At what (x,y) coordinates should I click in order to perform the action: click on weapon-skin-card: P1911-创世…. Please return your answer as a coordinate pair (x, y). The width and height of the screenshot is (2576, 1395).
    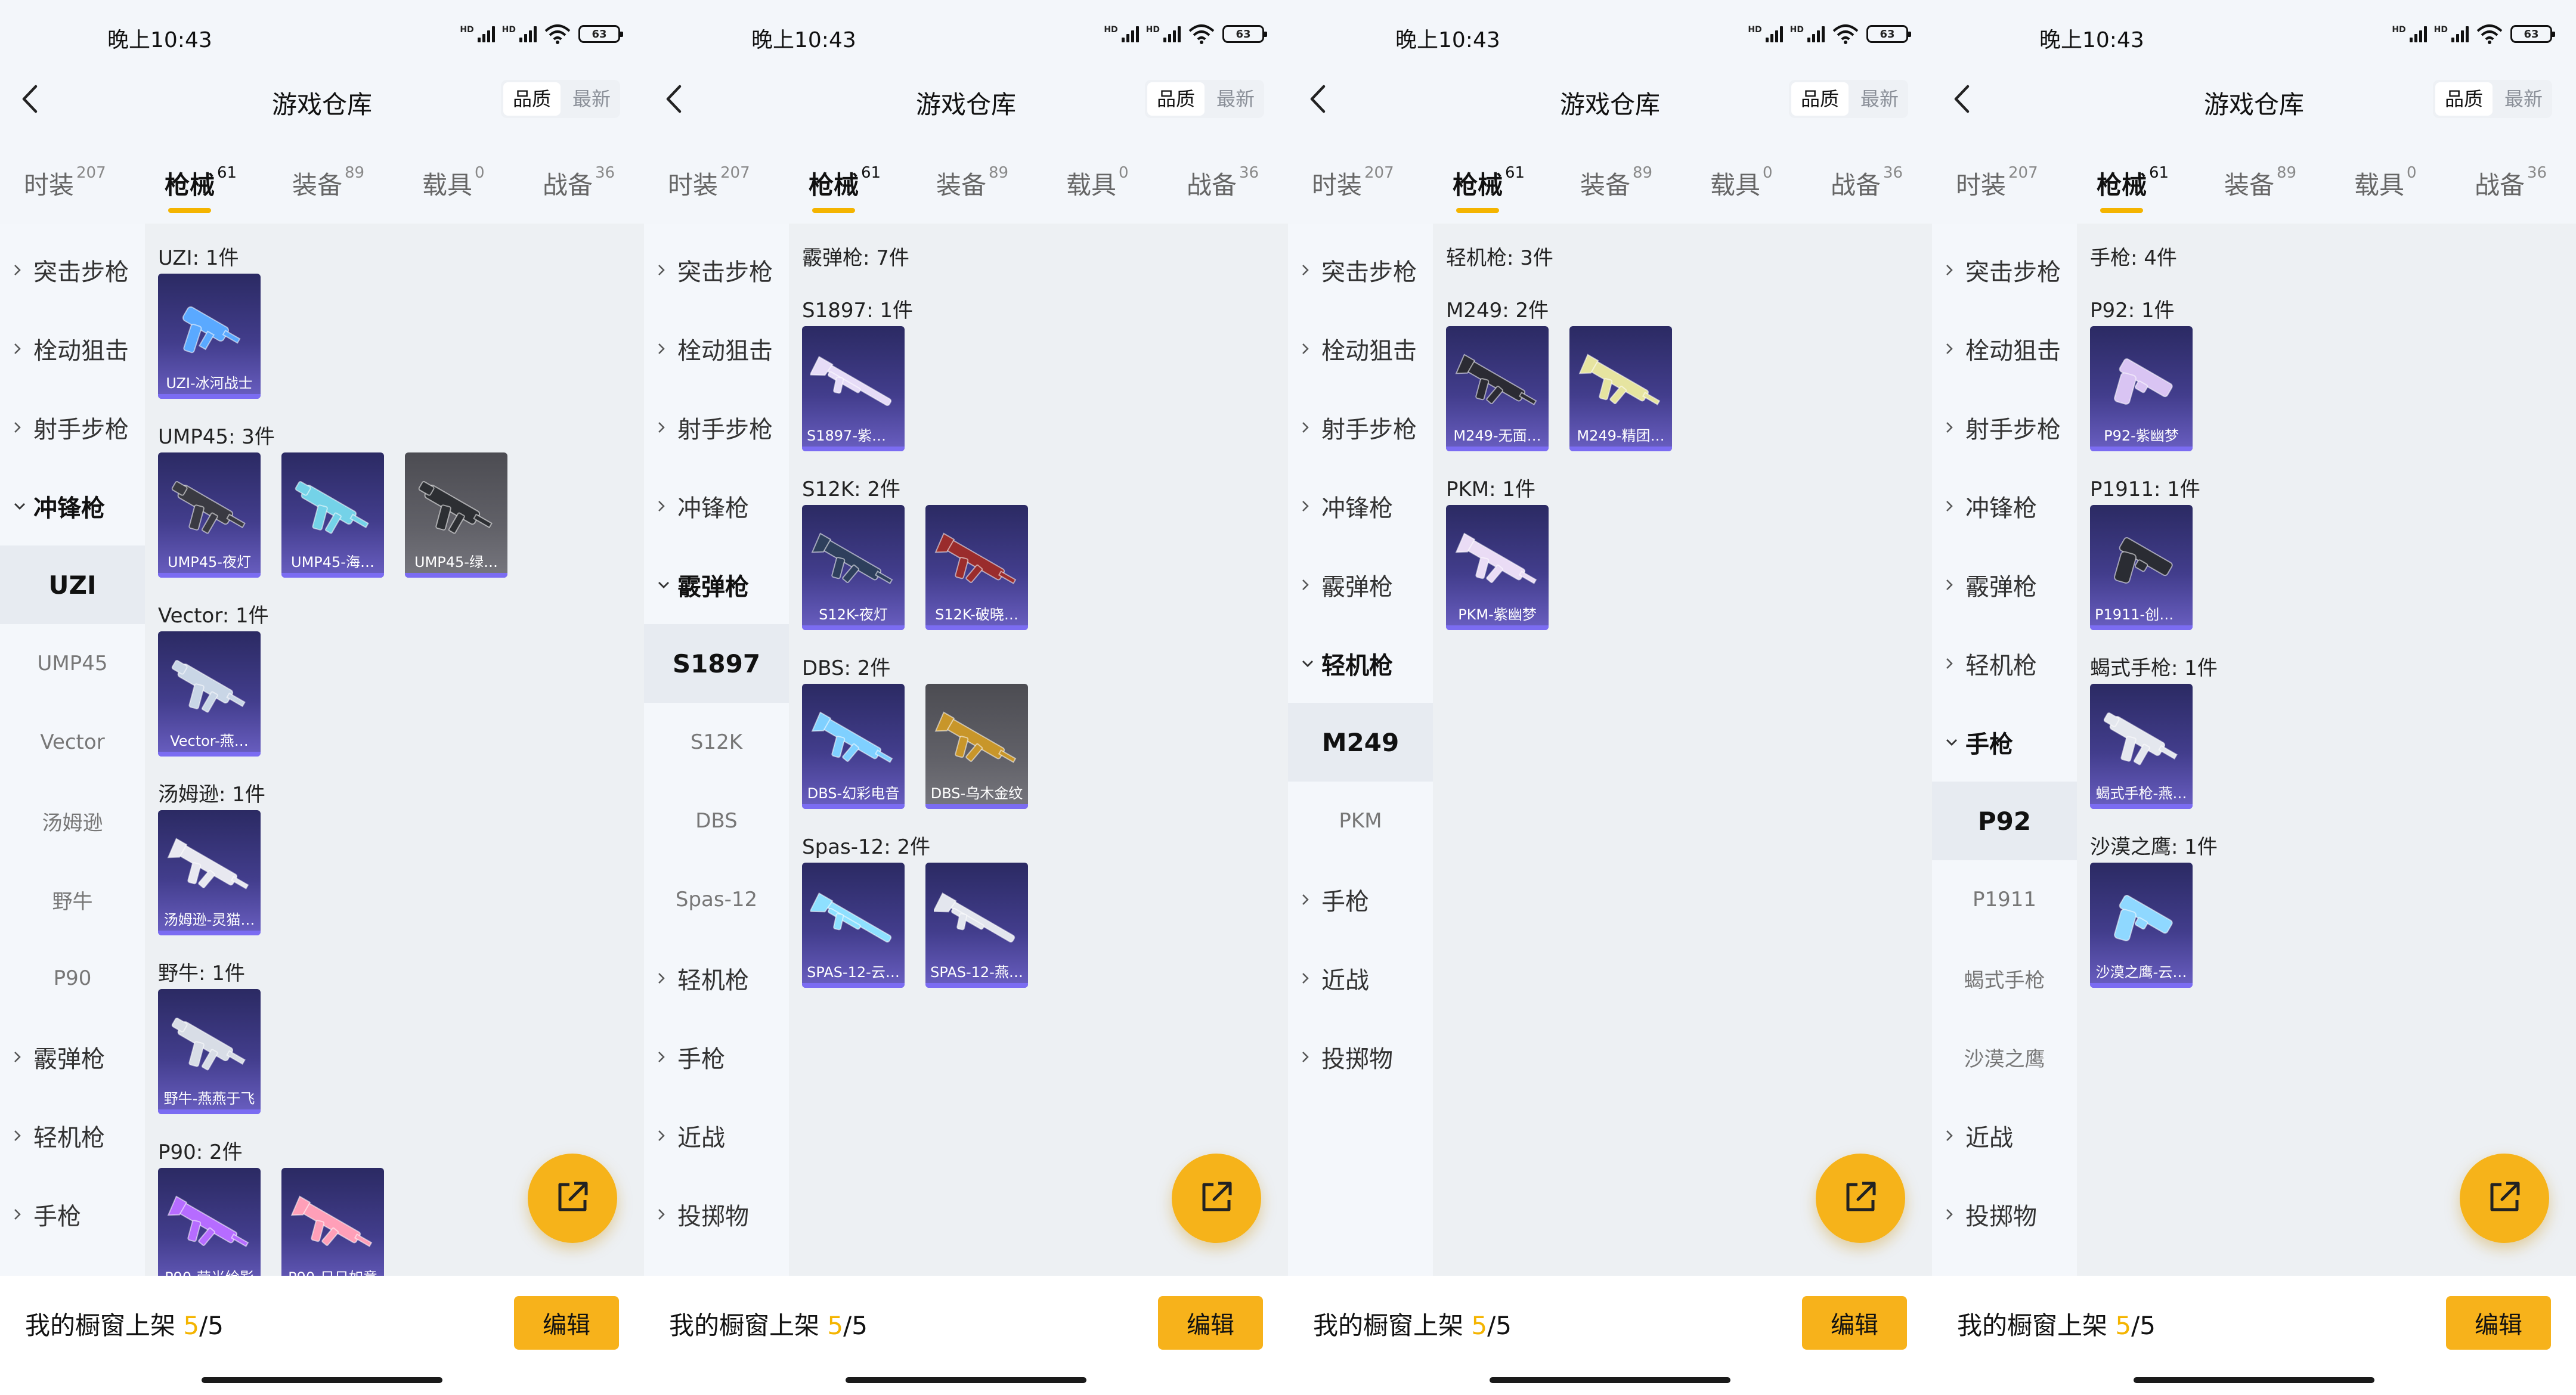
    Looking at the image, I should click on (2141, 567).